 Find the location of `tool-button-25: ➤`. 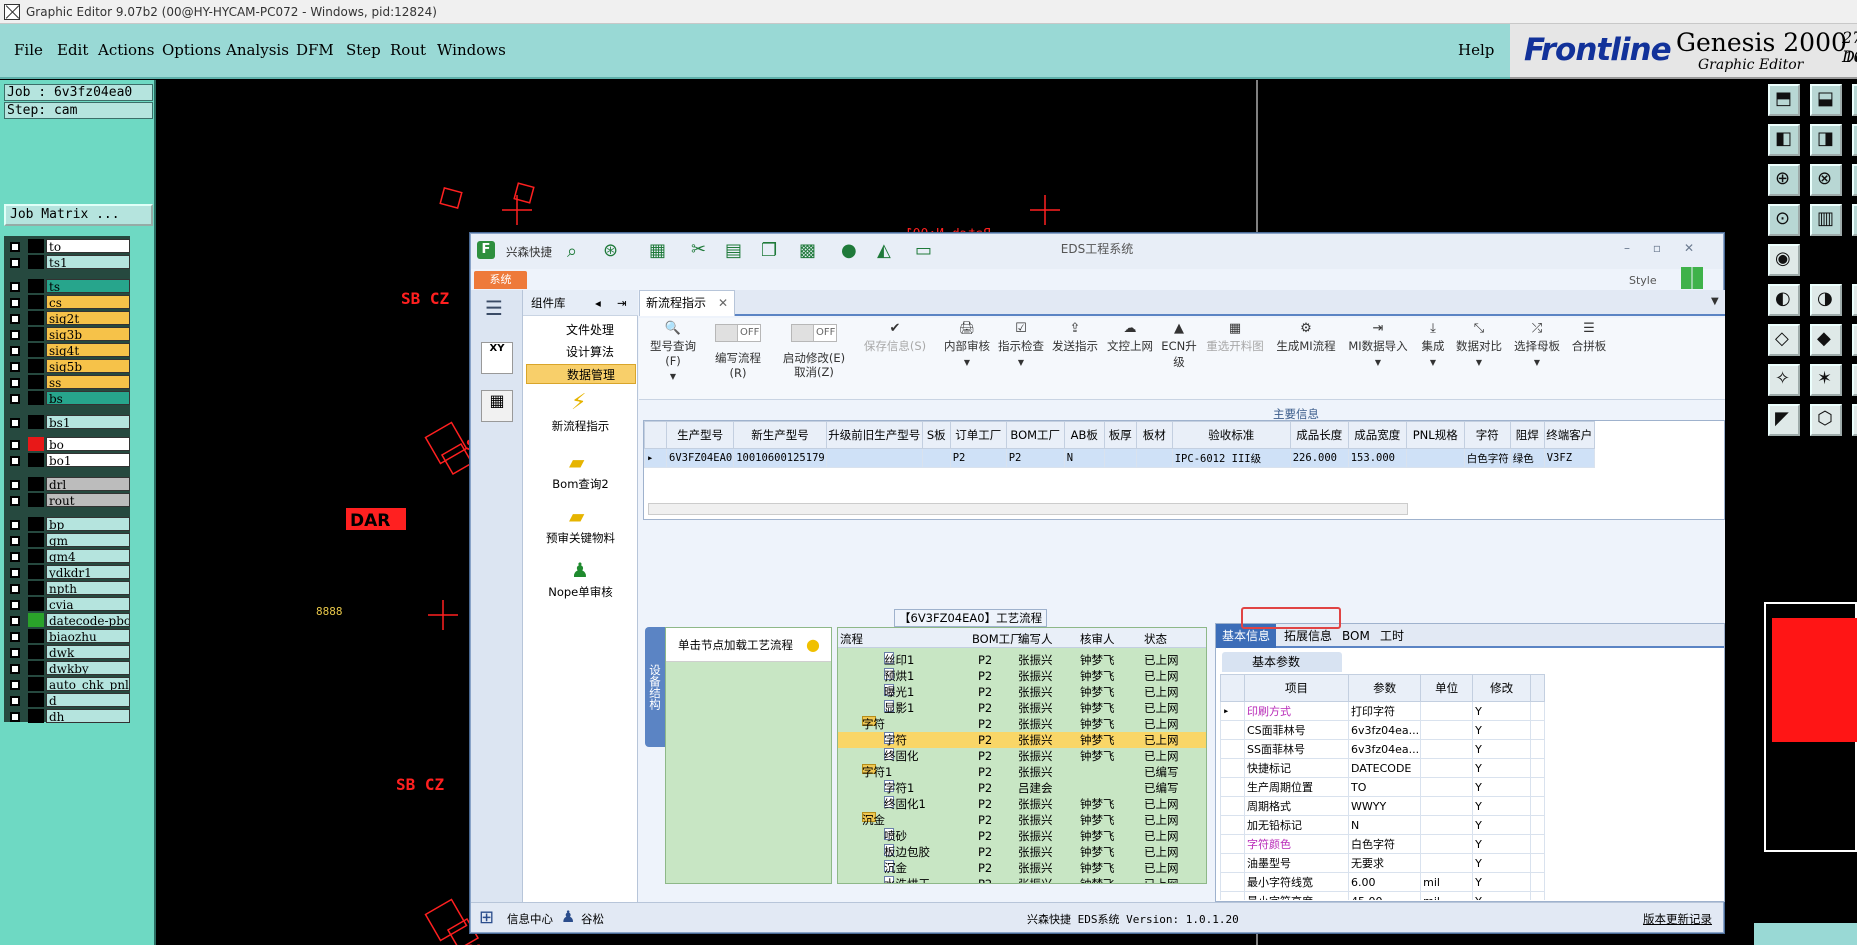

tool-button-25: ➤ is located at coordinates (1854, 420).